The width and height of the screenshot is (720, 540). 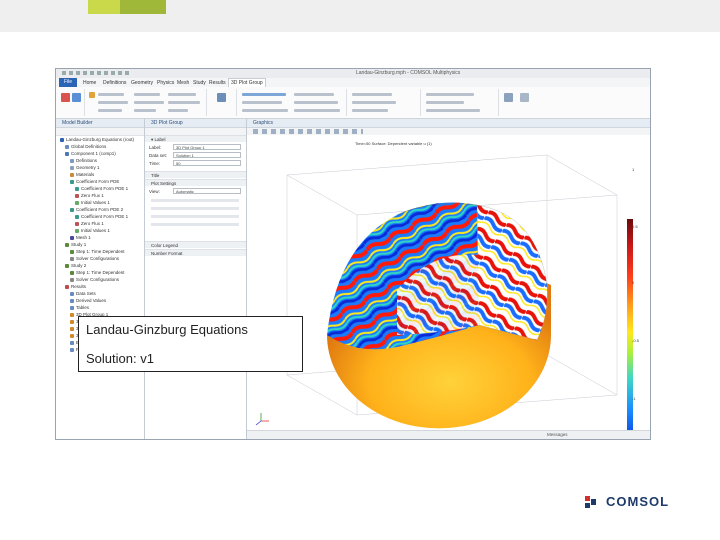 I want to click on color-expression-button, so click(x=316, y=102).